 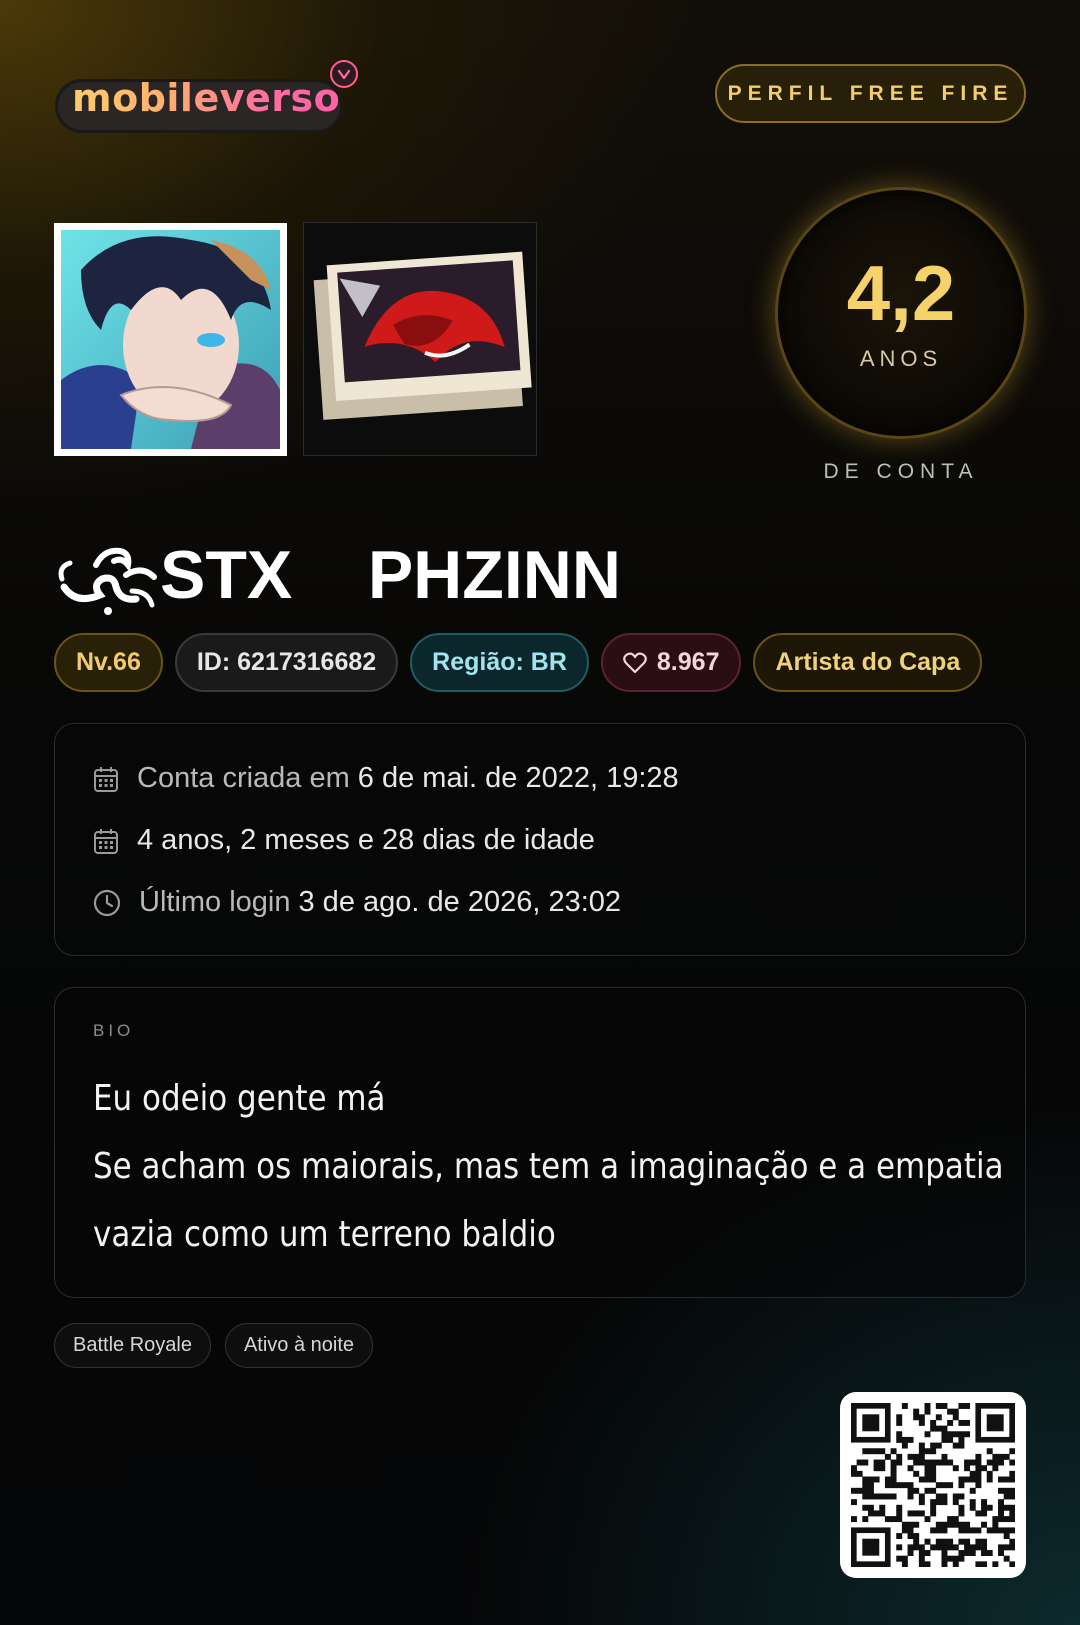 I want to click on account-age-unit: ANOS, so click(x=901, y=358).